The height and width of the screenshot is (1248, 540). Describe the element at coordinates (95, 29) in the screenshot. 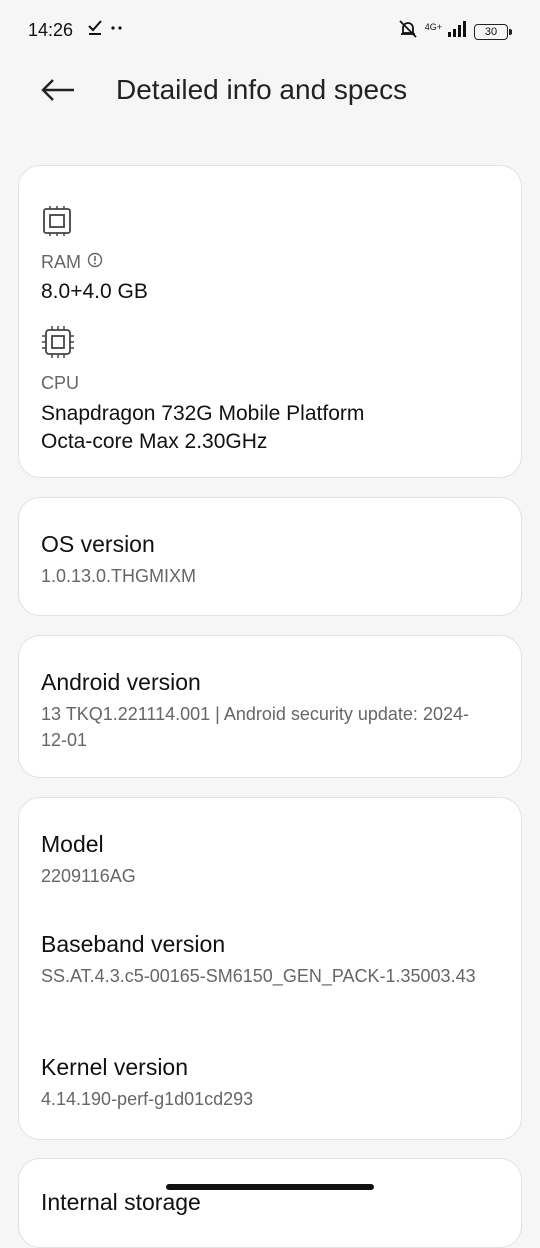

I see `check-download-icon` at that location.